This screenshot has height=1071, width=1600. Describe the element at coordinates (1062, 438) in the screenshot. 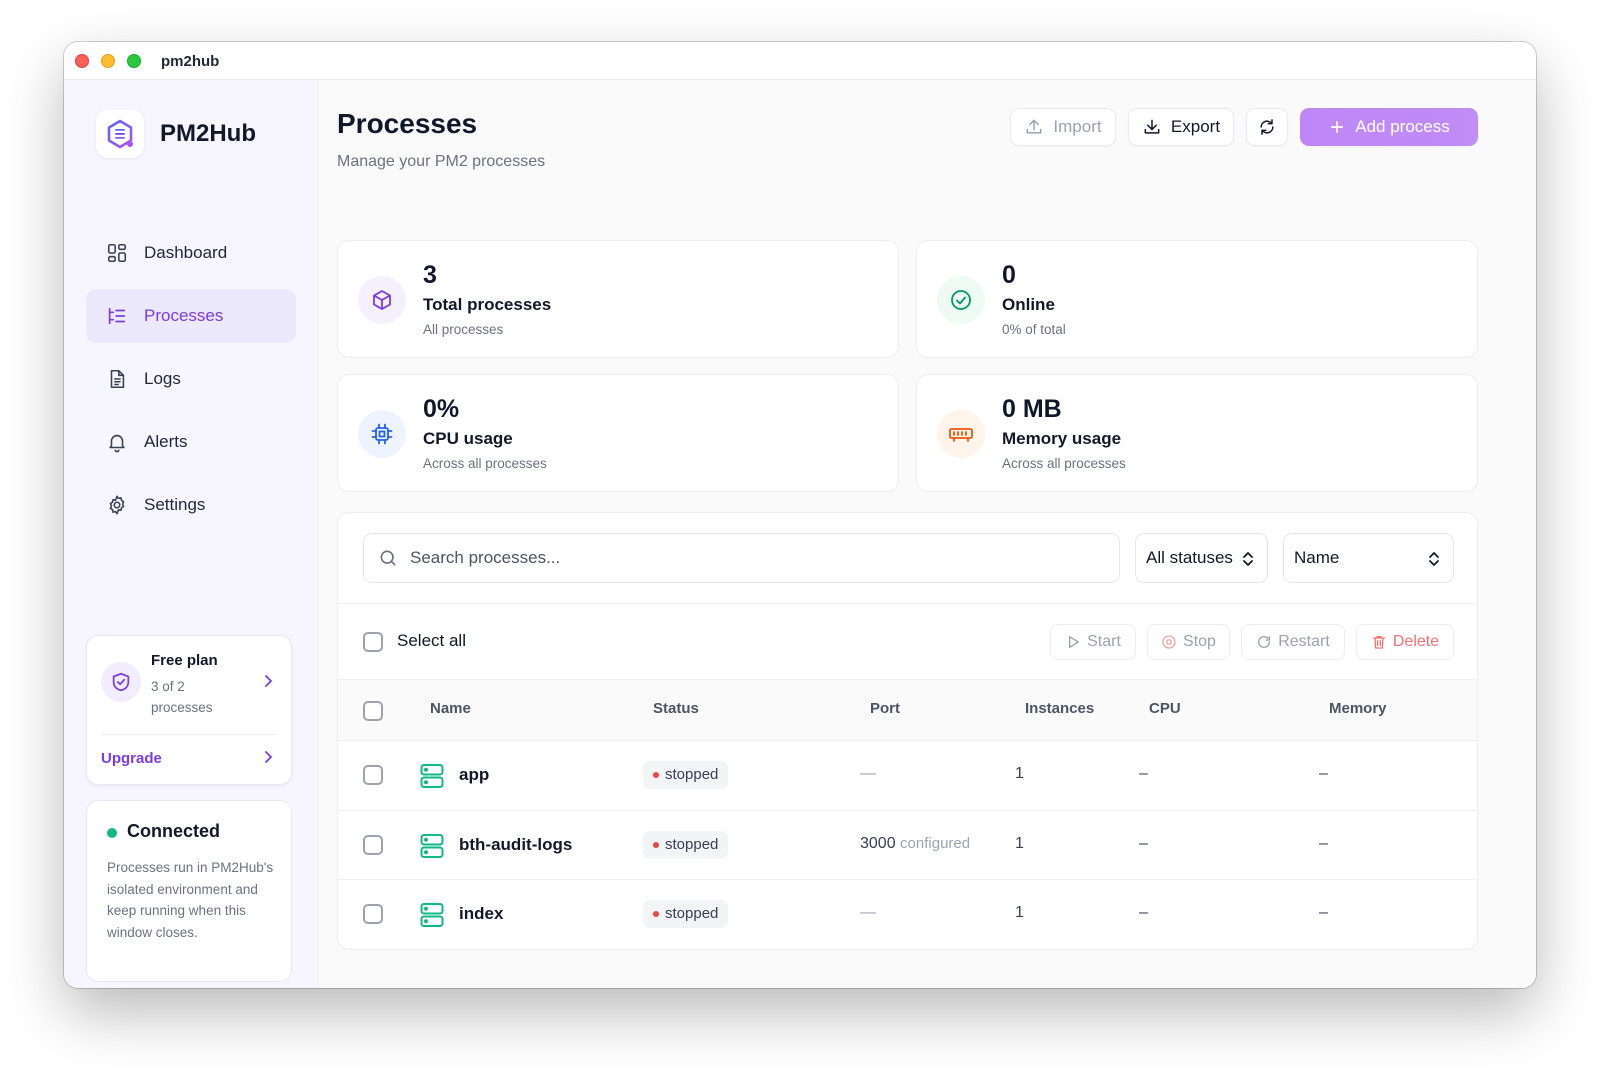

I see `stat-label: Memory usage` at that location.